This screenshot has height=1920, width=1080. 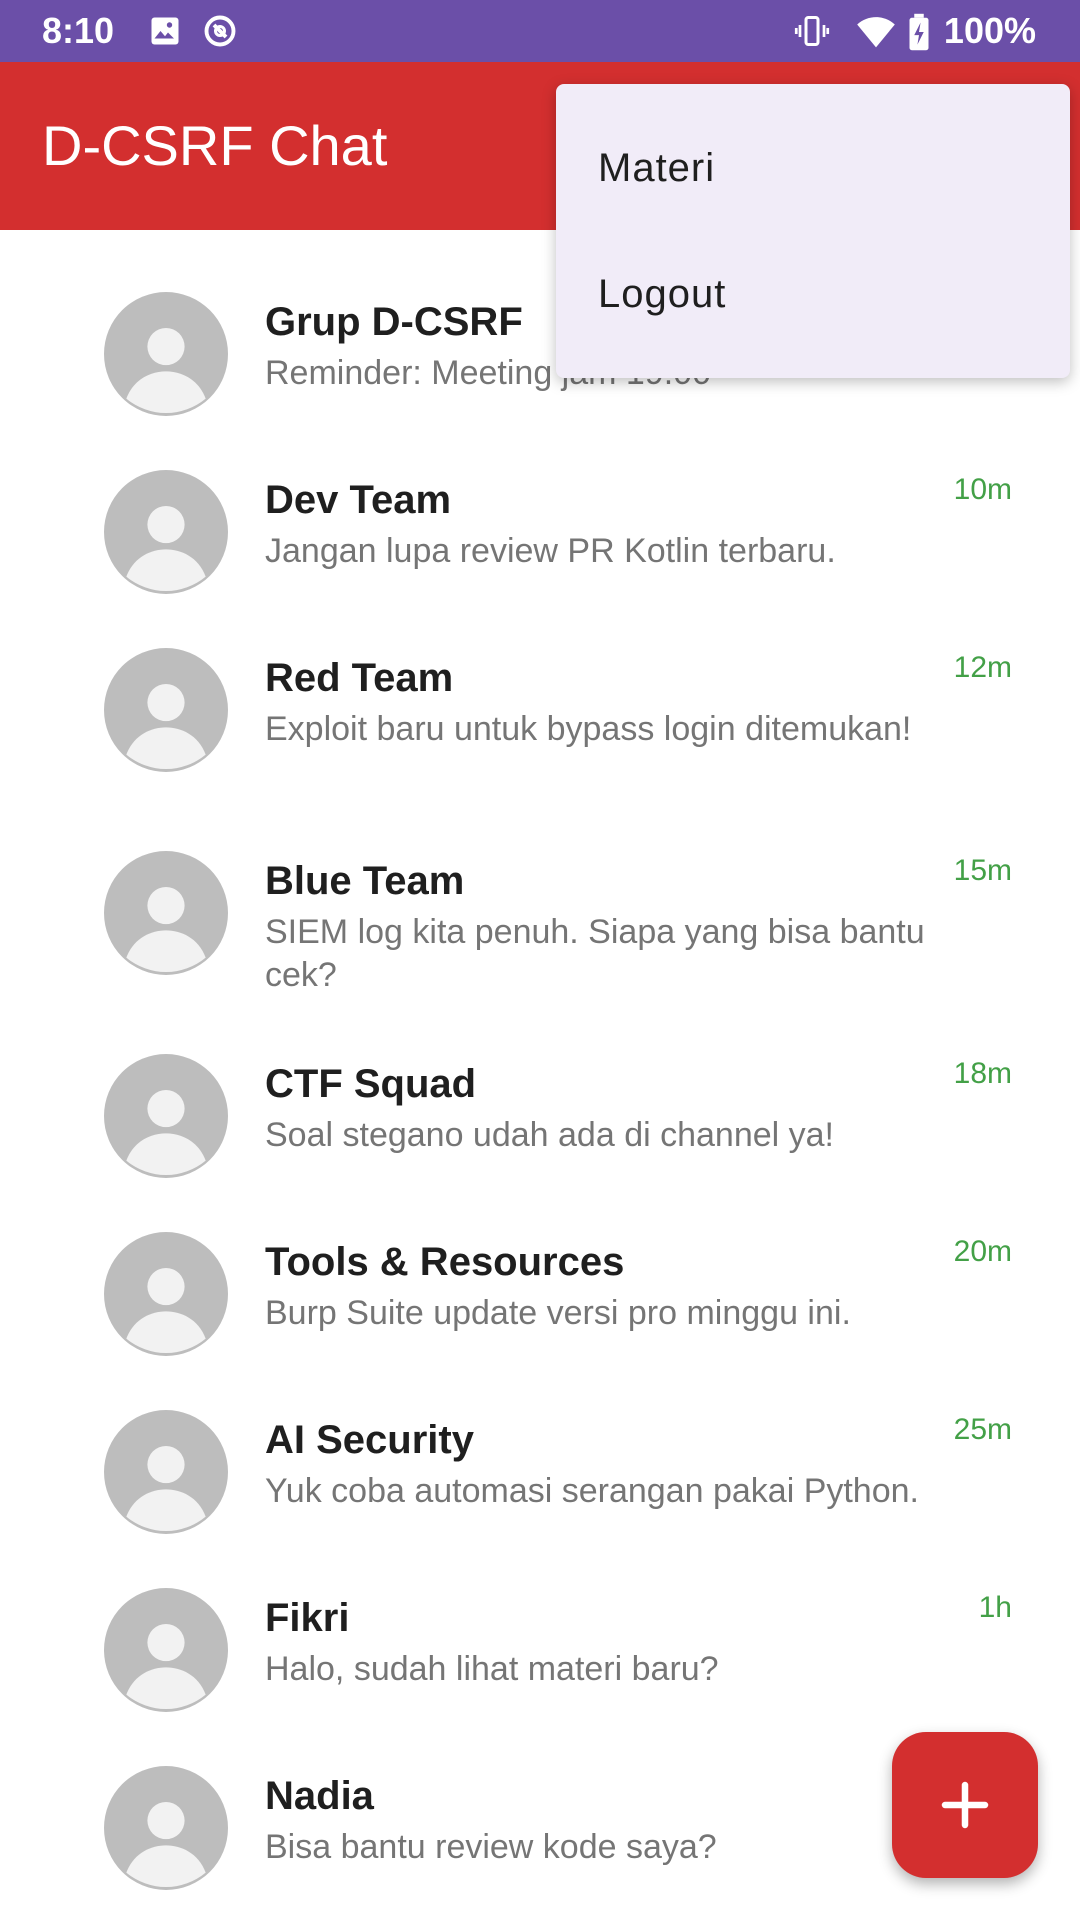 What do you see at coordinates (550, 551) in the screenshot?
I see `chat-message: Jangan lupa review PR Kotlin terbaru.` at bounding box center [550, 551].